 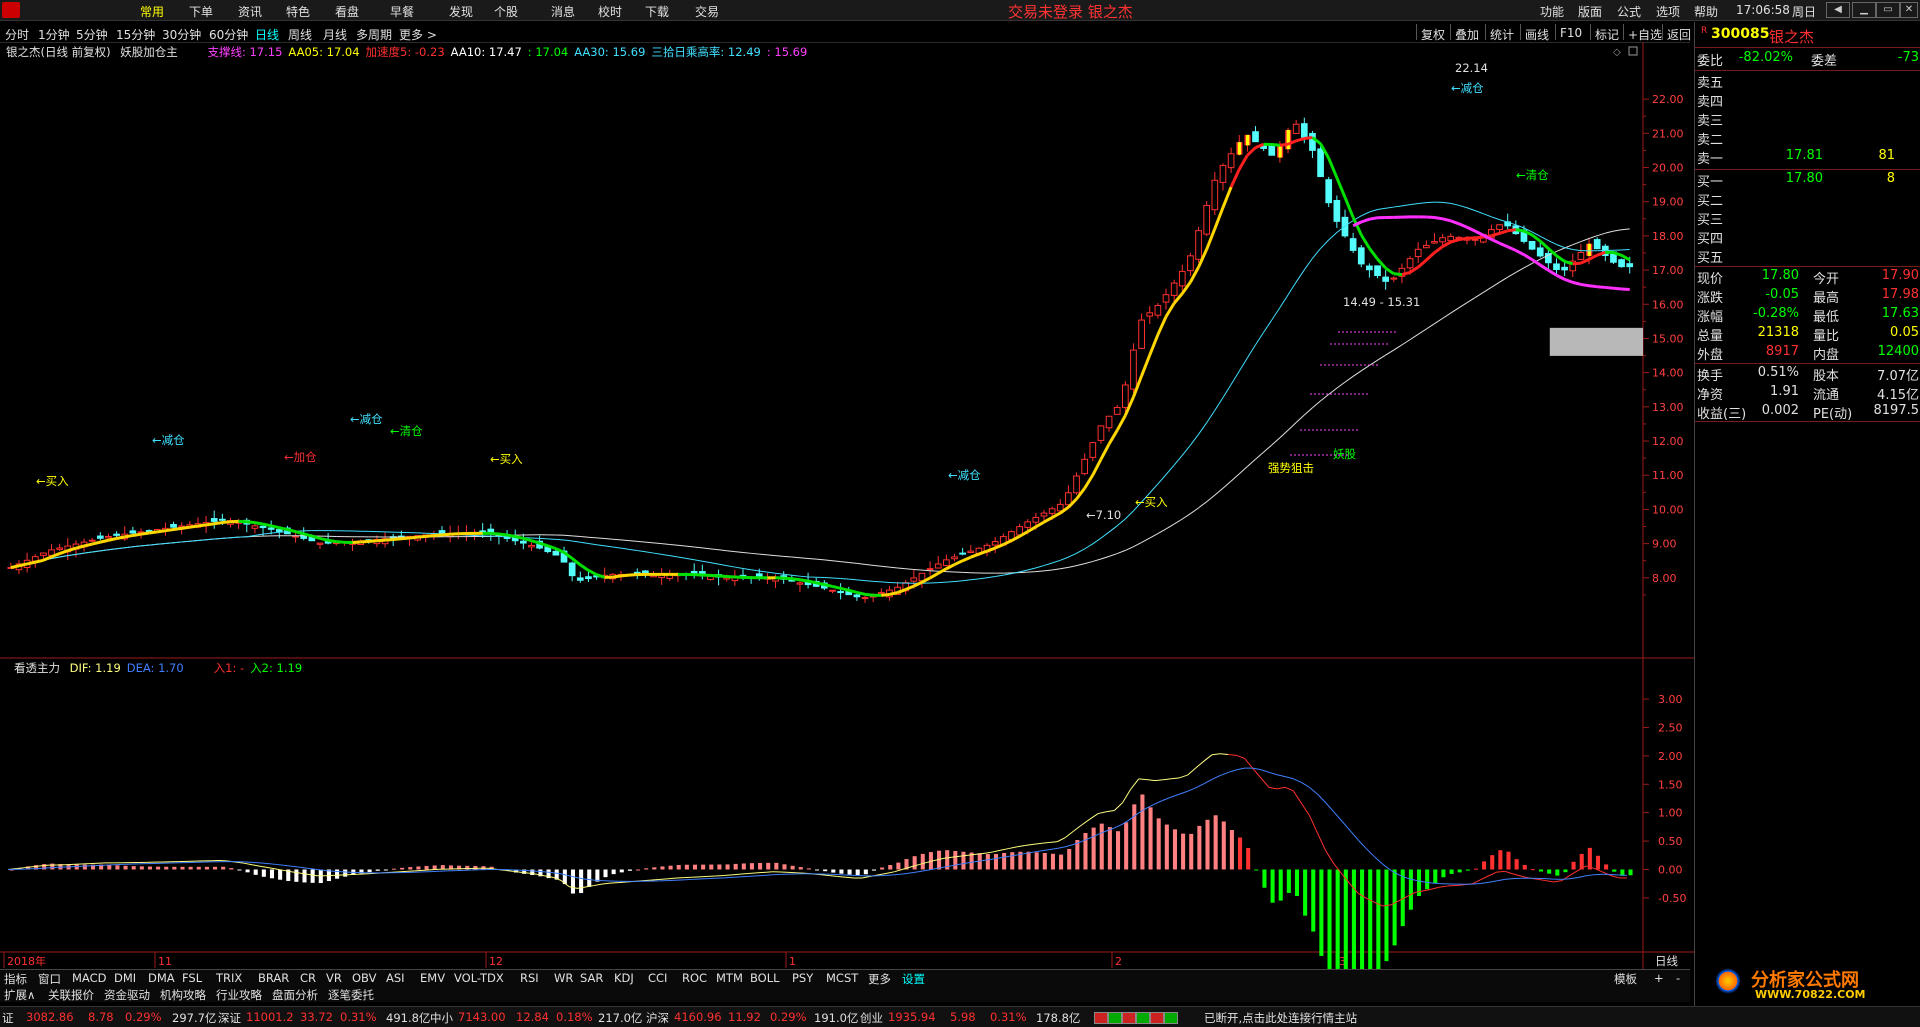 I want to click on indicator-tab-12: EMV, so click(x=432, y=978).